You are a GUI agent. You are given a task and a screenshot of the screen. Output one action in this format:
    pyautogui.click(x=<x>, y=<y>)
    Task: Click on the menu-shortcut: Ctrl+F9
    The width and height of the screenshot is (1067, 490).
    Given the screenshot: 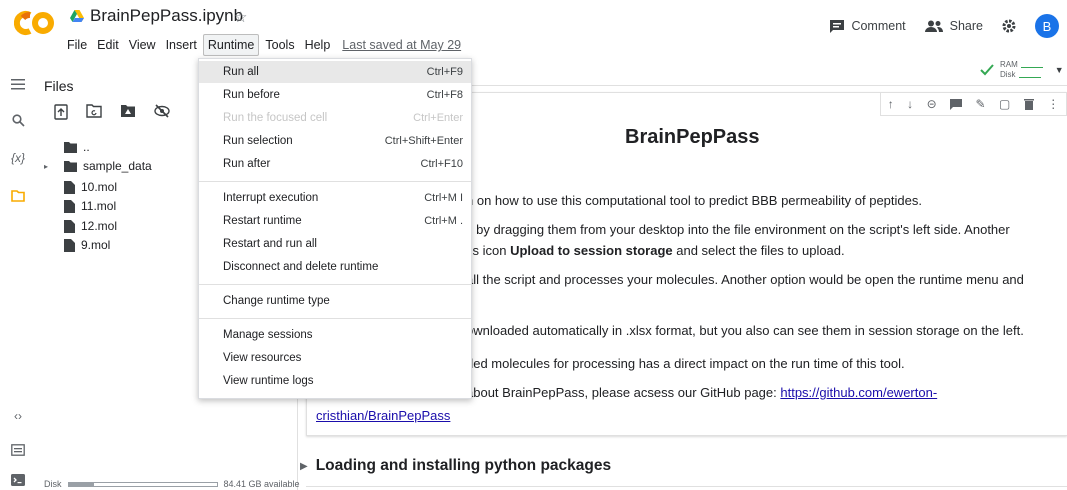 What is the action you would take?
    pyautogui.click(x=444, y=72)
    